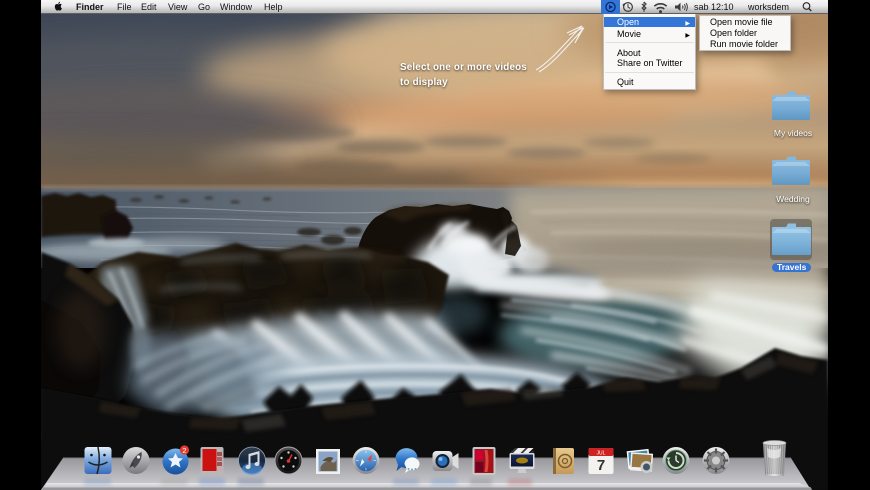 The height and width of the screenshot is (490, 870). I want to click on svg-text: 2, so click(184, 450).